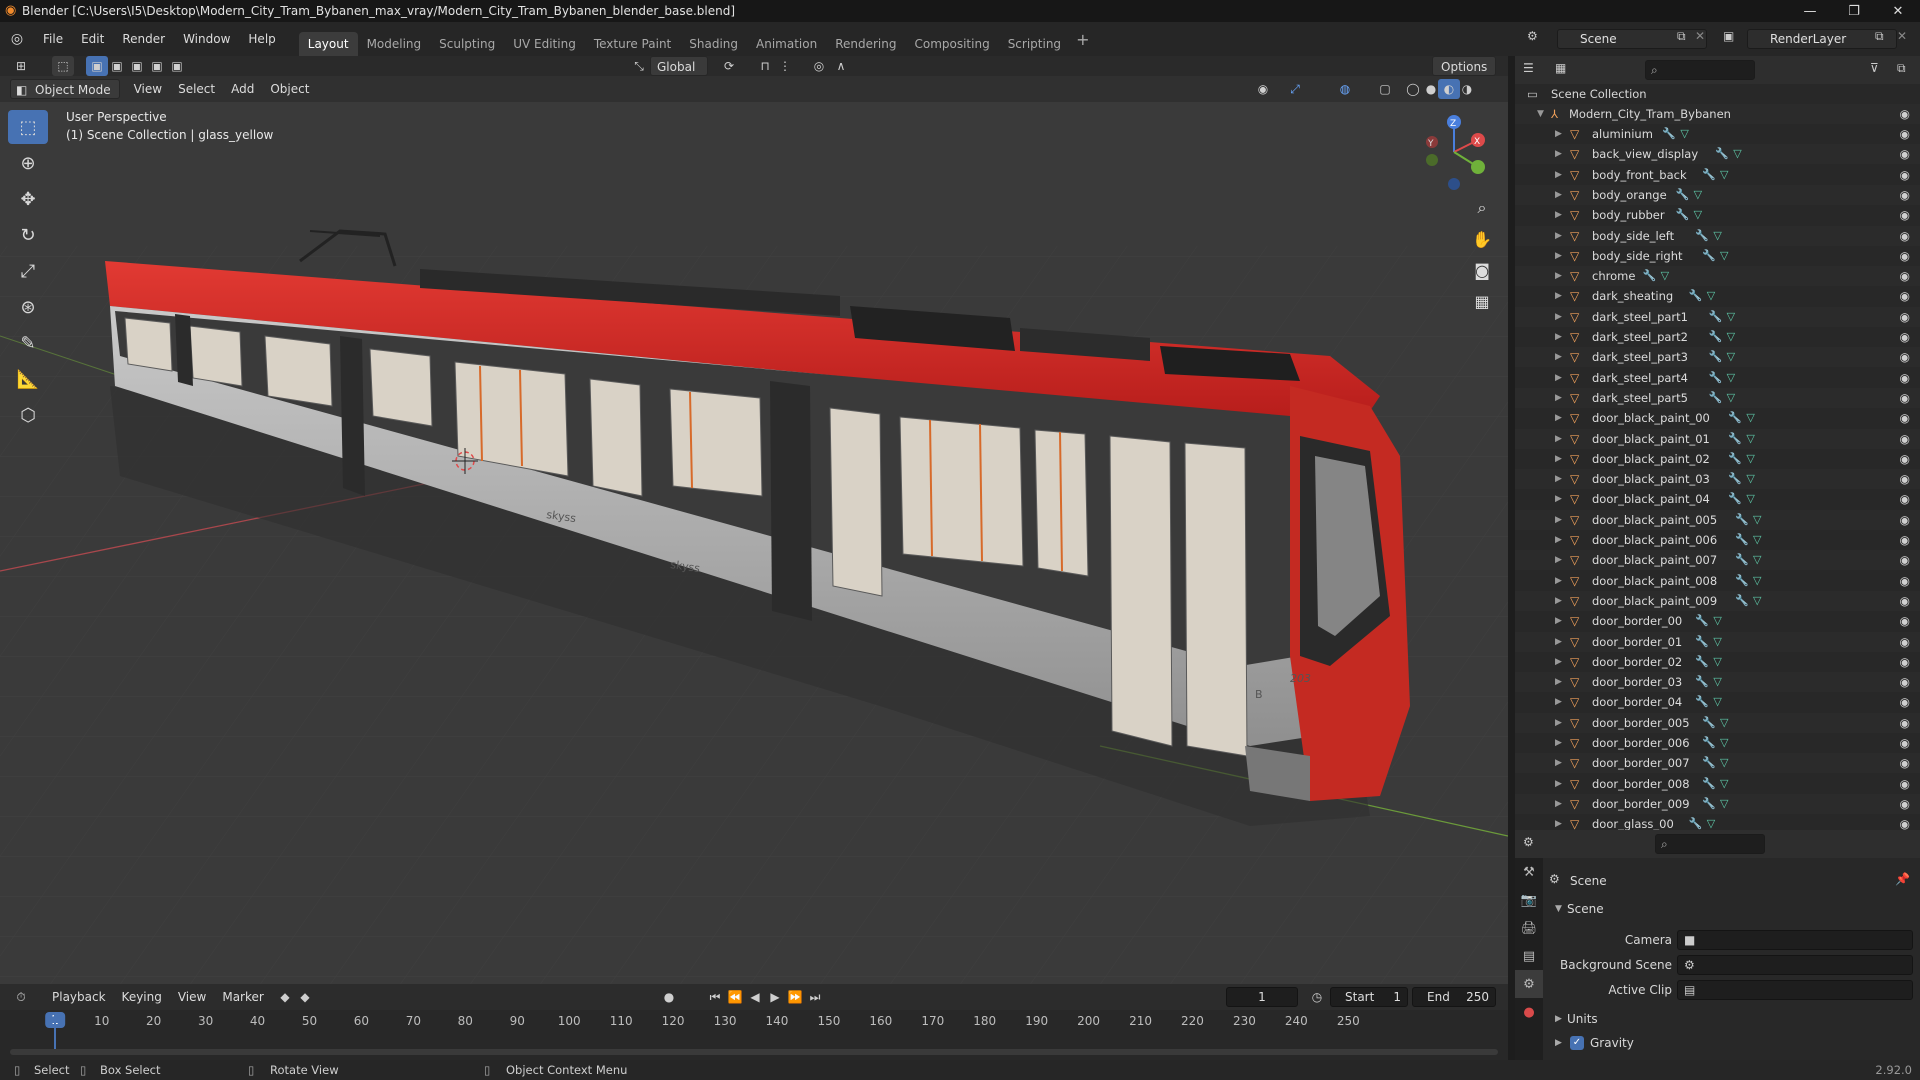  I want to click on select-mode-new-icon: ▣, so click(97, 66).